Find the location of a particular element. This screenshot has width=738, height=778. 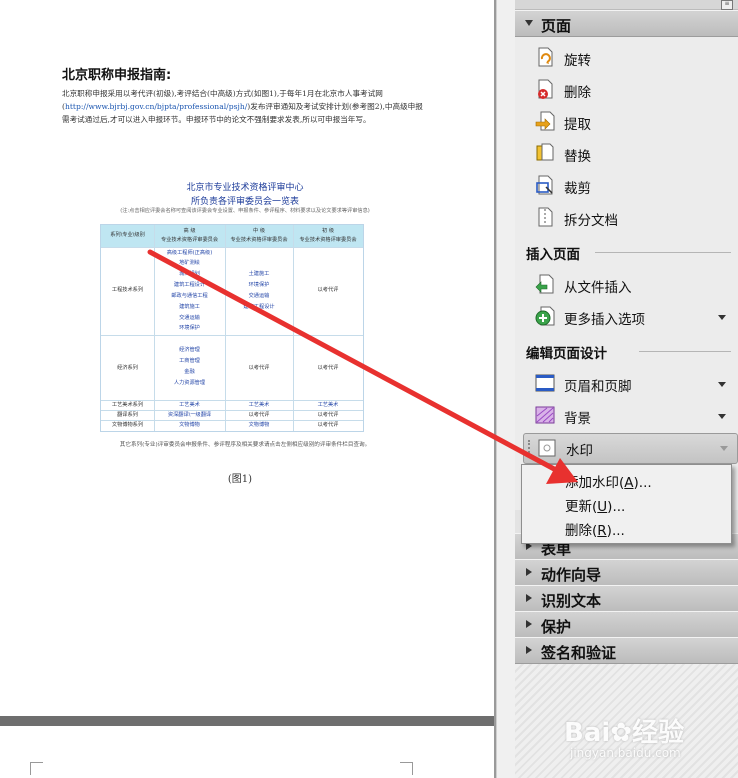

mid-committee-link: 建筑工程设计 is located at coordinates (259, 307).